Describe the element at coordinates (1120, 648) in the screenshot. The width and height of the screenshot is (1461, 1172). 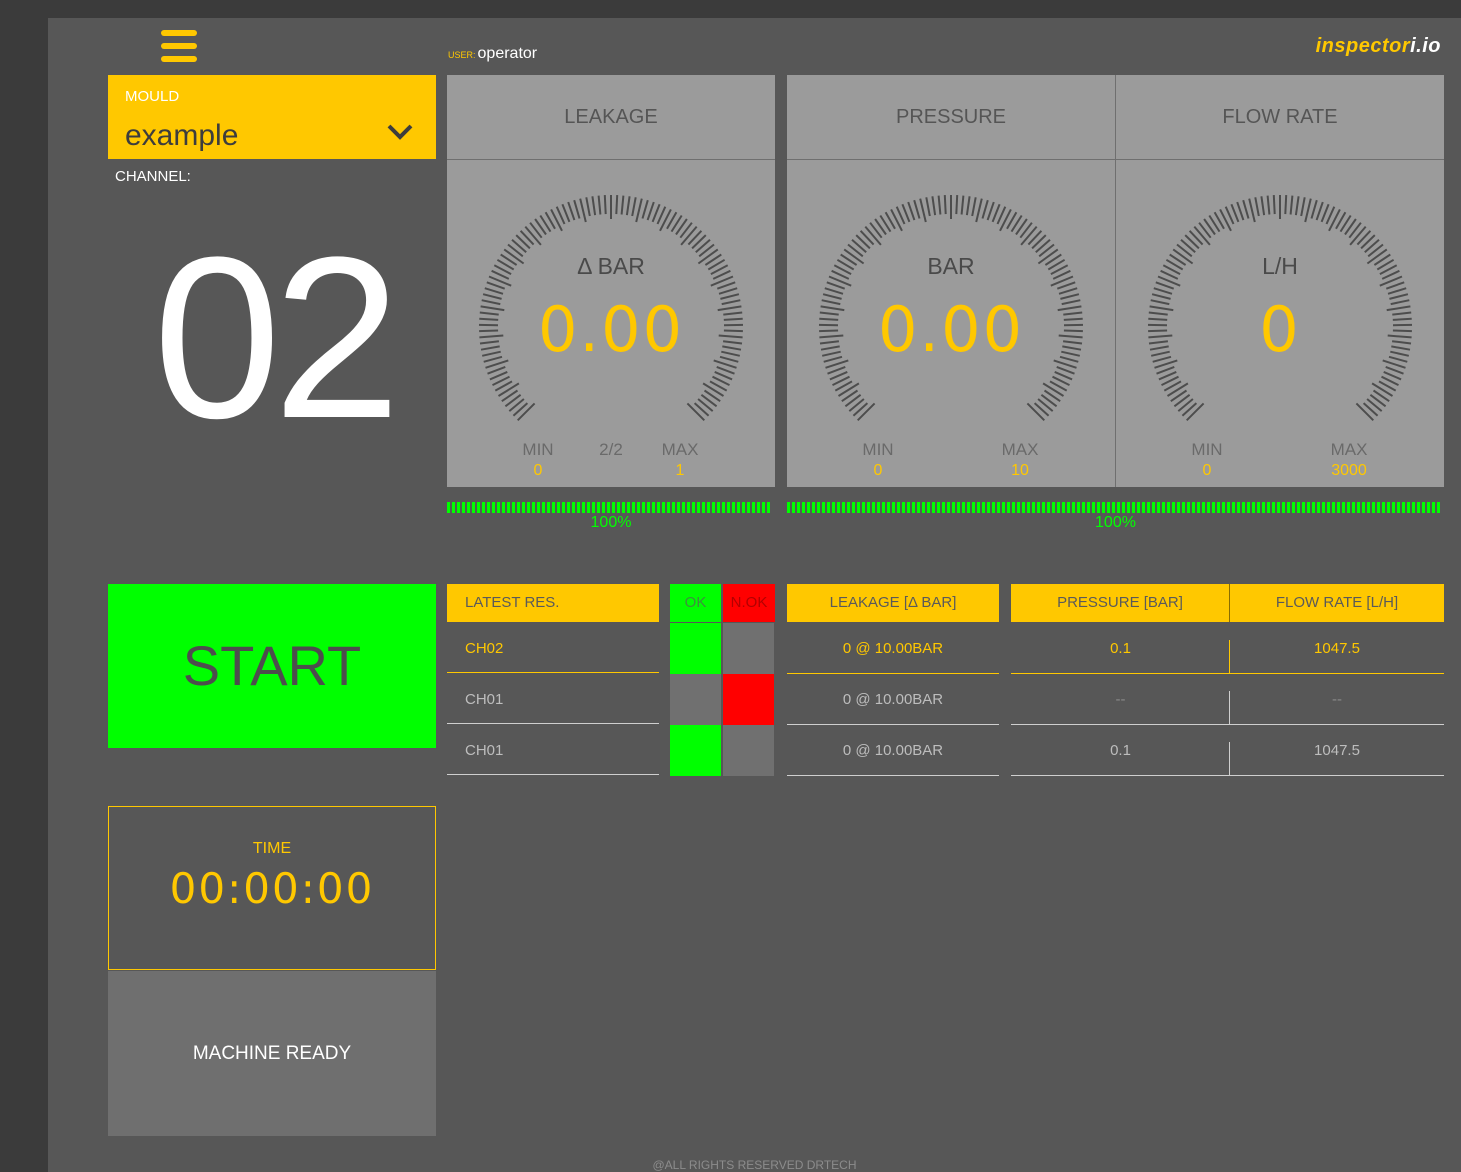
I see `result-pressure: 0.1` at that location.